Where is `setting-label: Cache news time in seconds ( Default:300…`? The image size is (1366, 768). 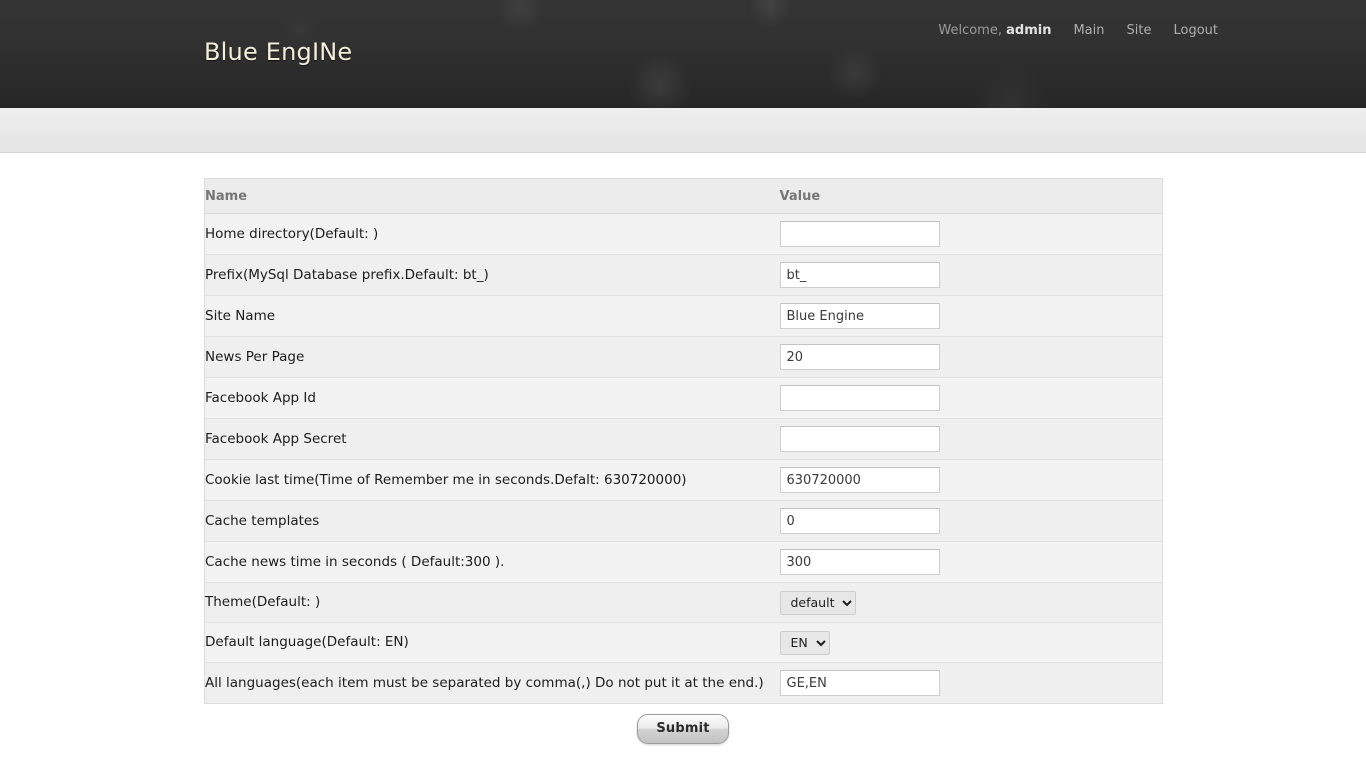
setting-label: Cache news time in seconds ( Default:300… is located at coordinates (355, 561).